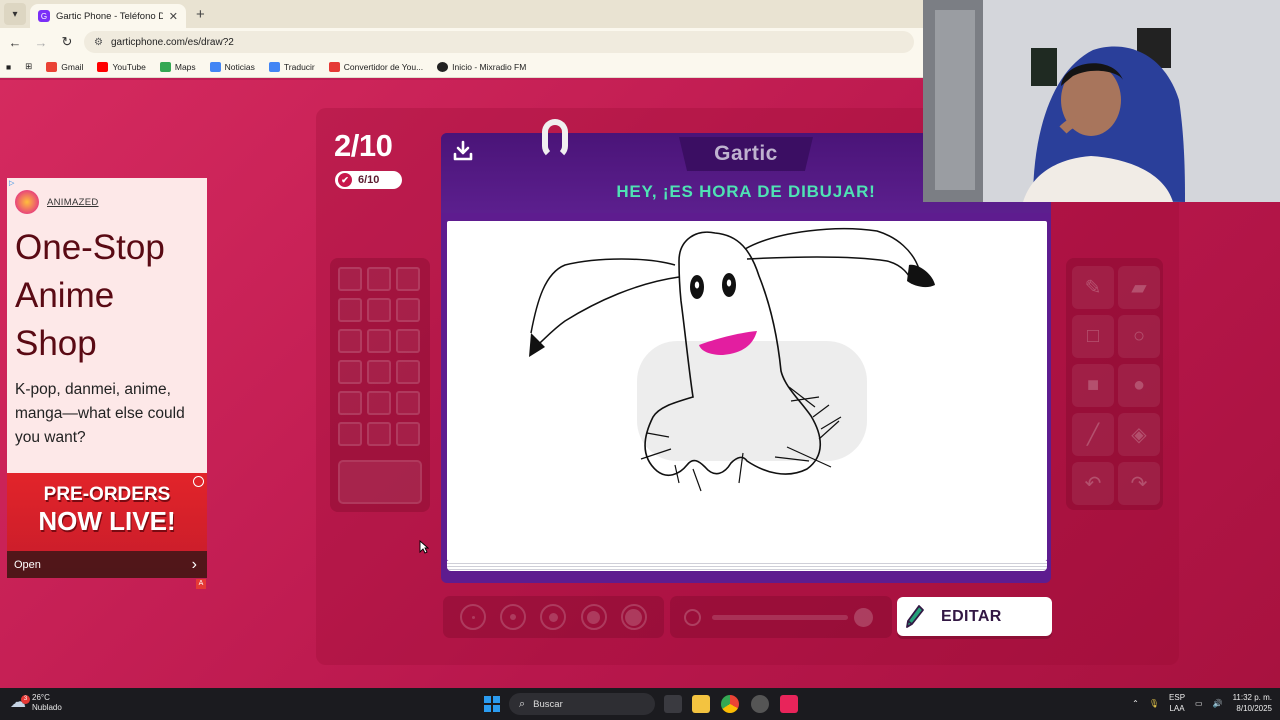 The height and width of the screenshot is (720, 1280). What do you see at coordinates (1199, 703) in the screenshot?
I see `network-icon: ▭` at bounding box center [1199, 703].